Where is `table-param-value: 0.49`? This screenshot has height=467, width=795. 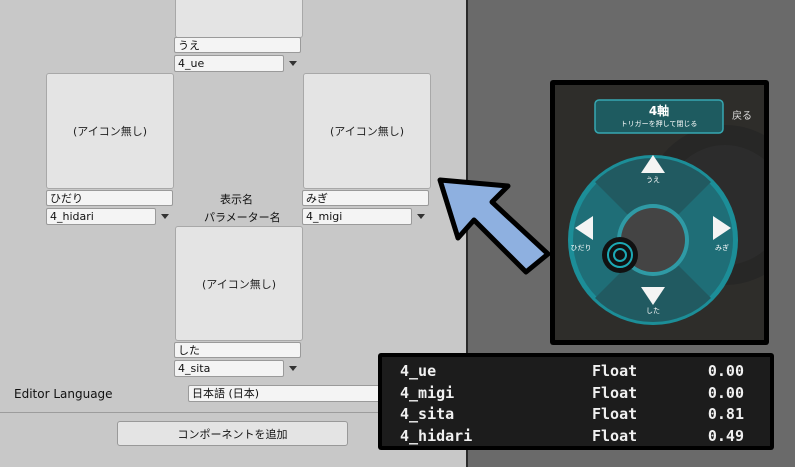 table-param-value: 0.49 is located at coordinates (725, 435).